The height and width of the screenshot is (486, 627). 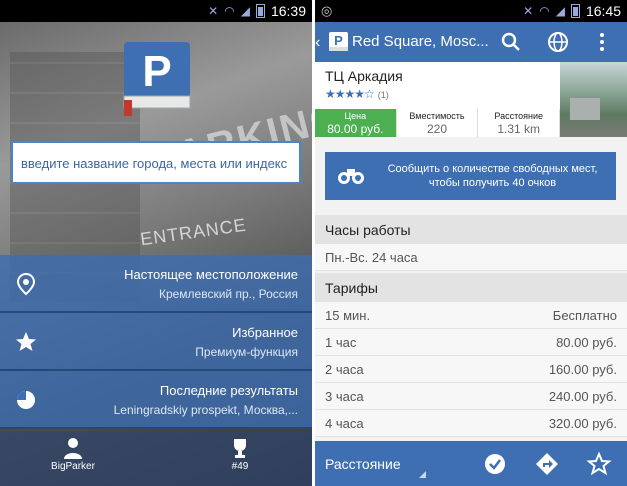 I want to click on menu-item-title: Избранное, so click(x=265, y=332).